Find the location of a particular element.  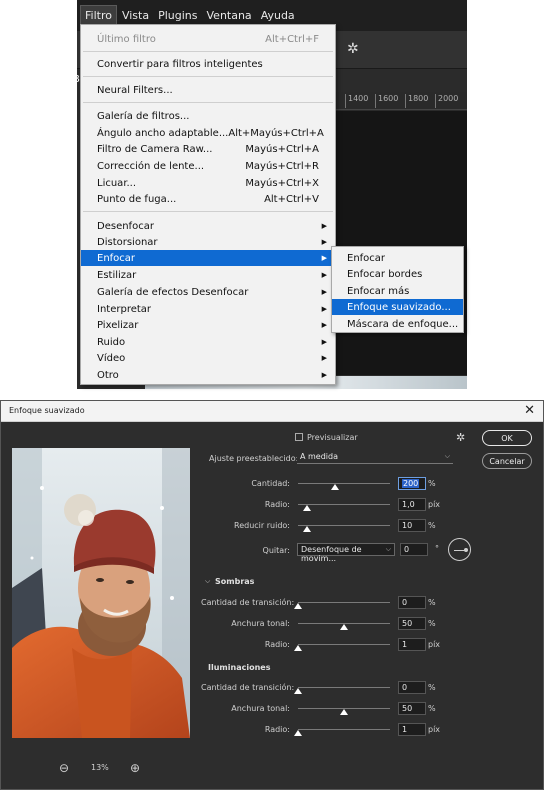

ruler: 1400 1600 1800 2000 is located at coordinates (399, 101).